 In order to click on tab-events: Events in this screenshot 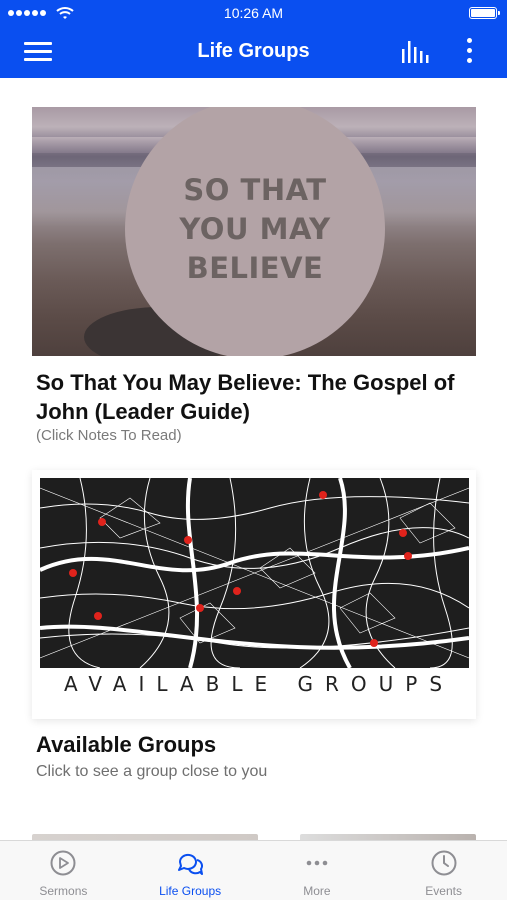, I will do `click(443, 870)`.